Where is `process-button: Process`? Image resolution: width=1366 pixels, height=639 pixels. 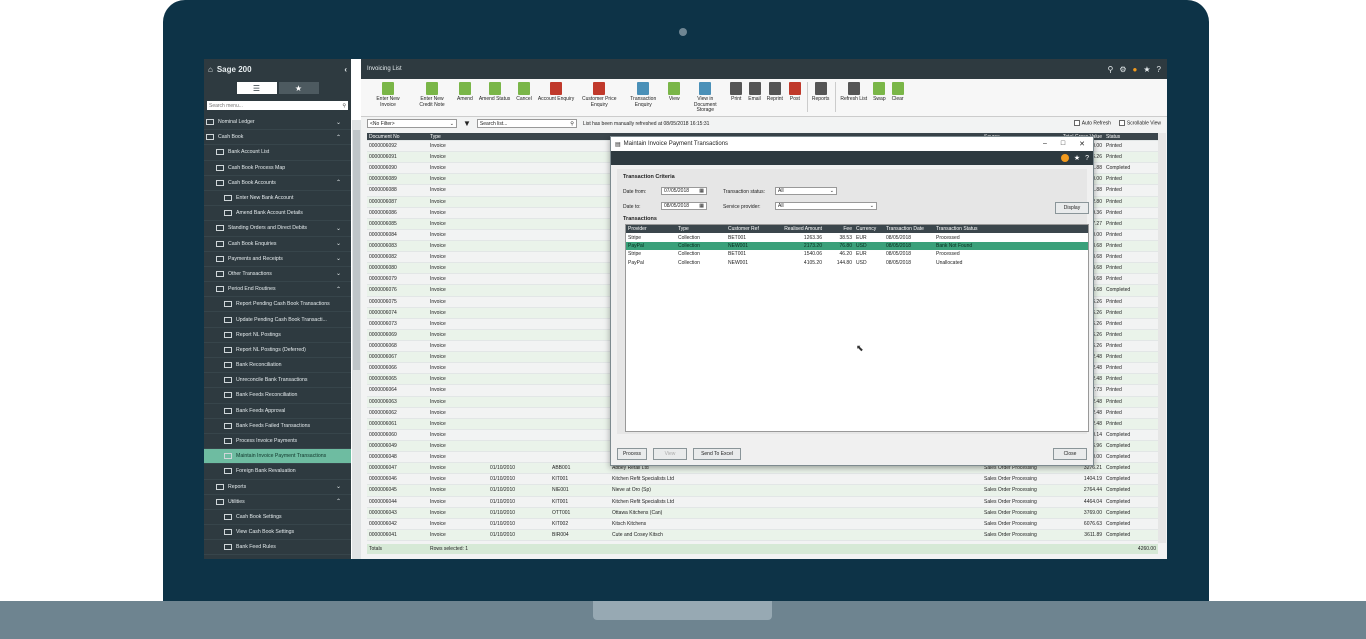 process-button: Process is located at coordinates (632, 454).